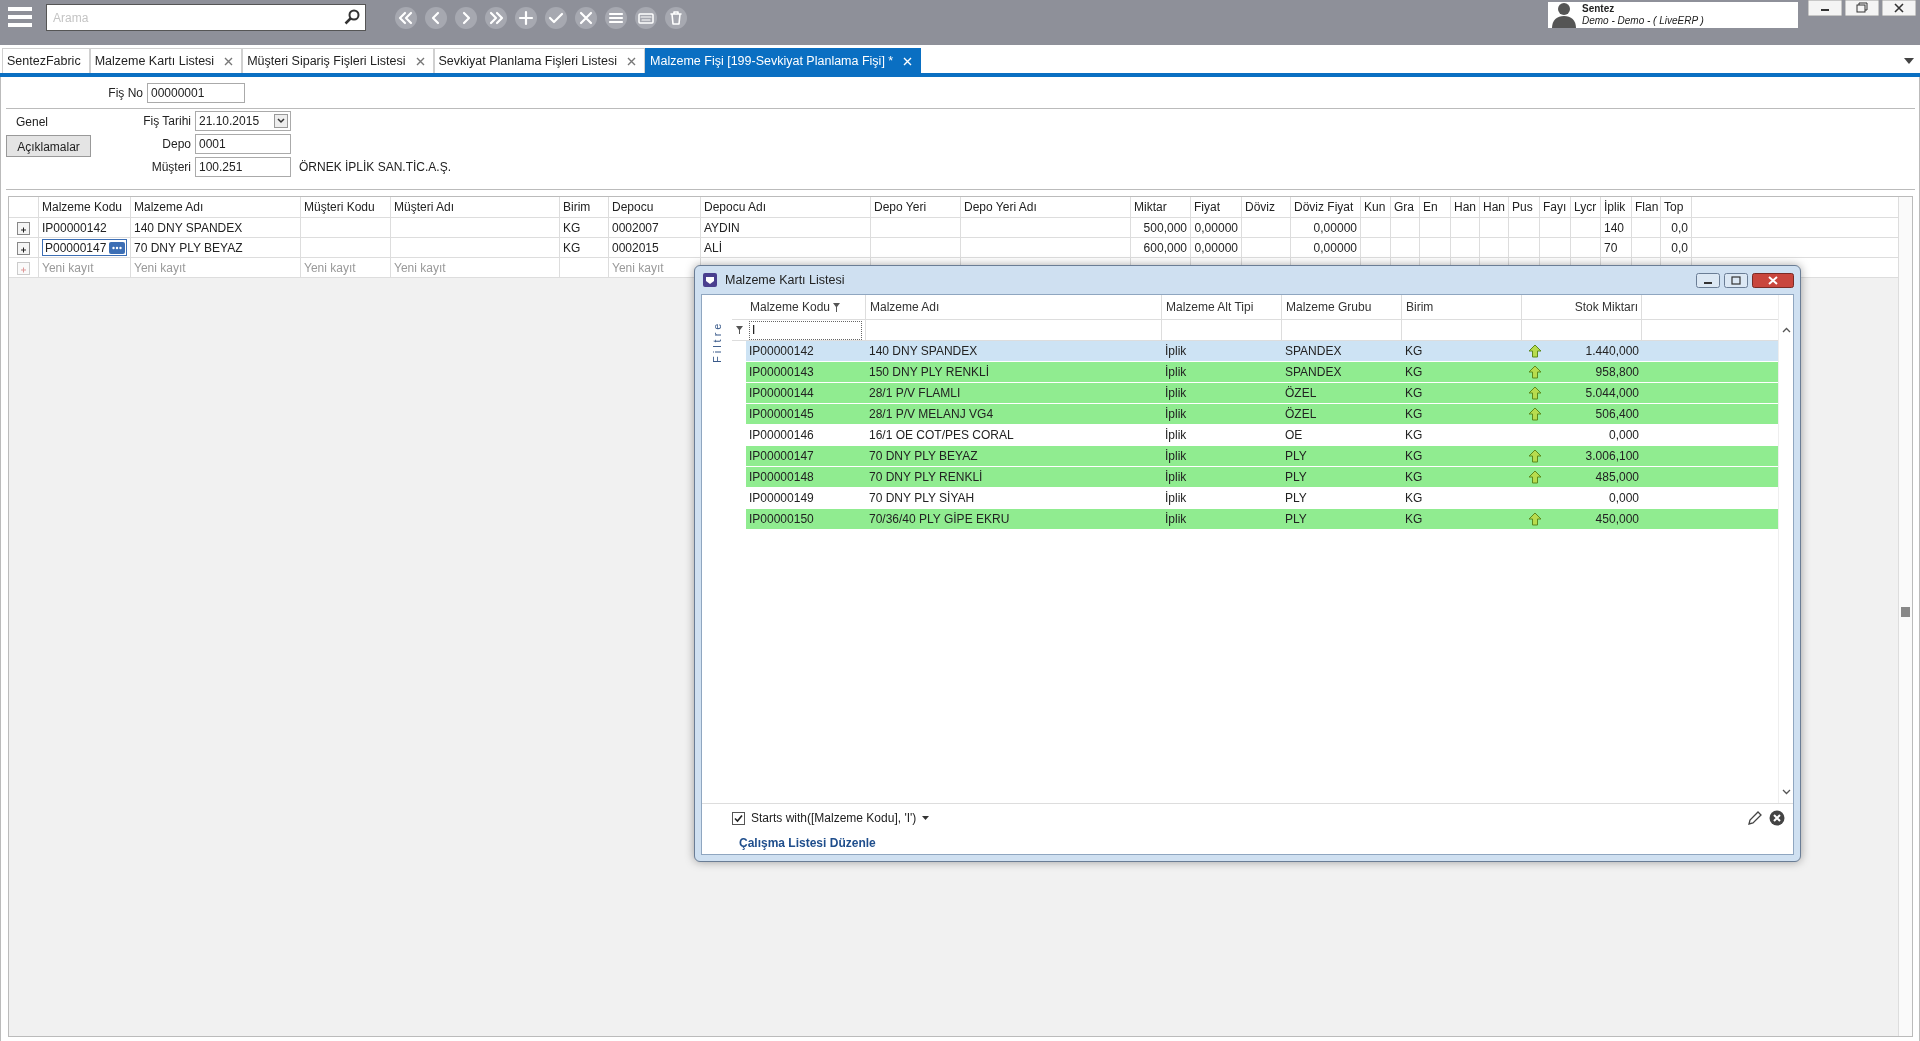  I want to click on filter-panel-label: Filtre, so click(717, 339).